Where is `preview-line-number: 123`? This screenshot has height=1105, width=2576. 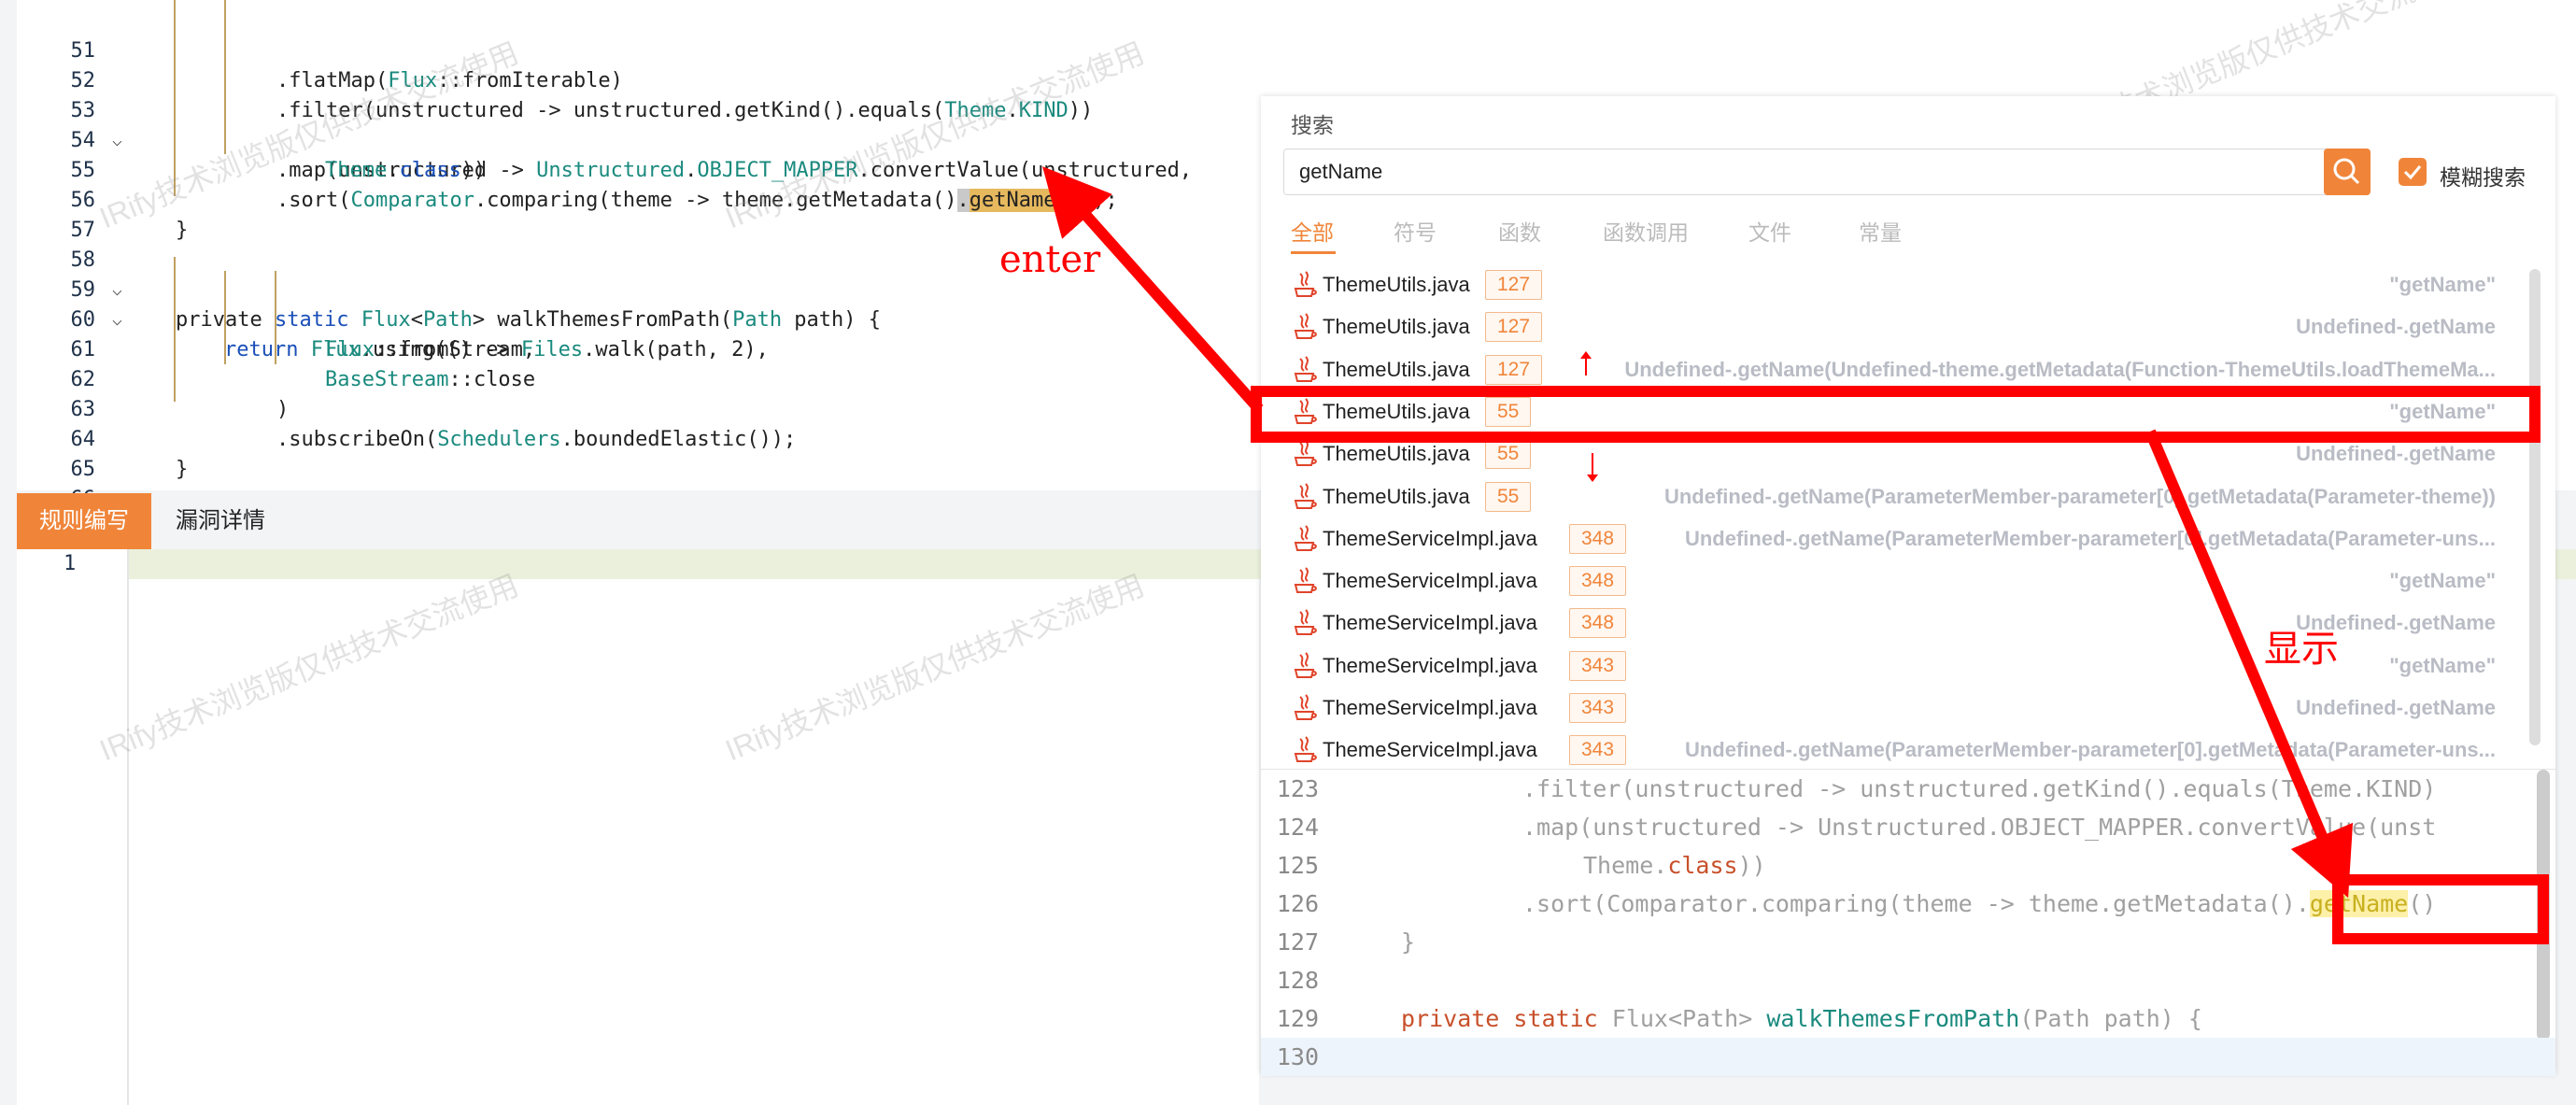 preview-line-number: 123 is located at coordinates (1297, 788).